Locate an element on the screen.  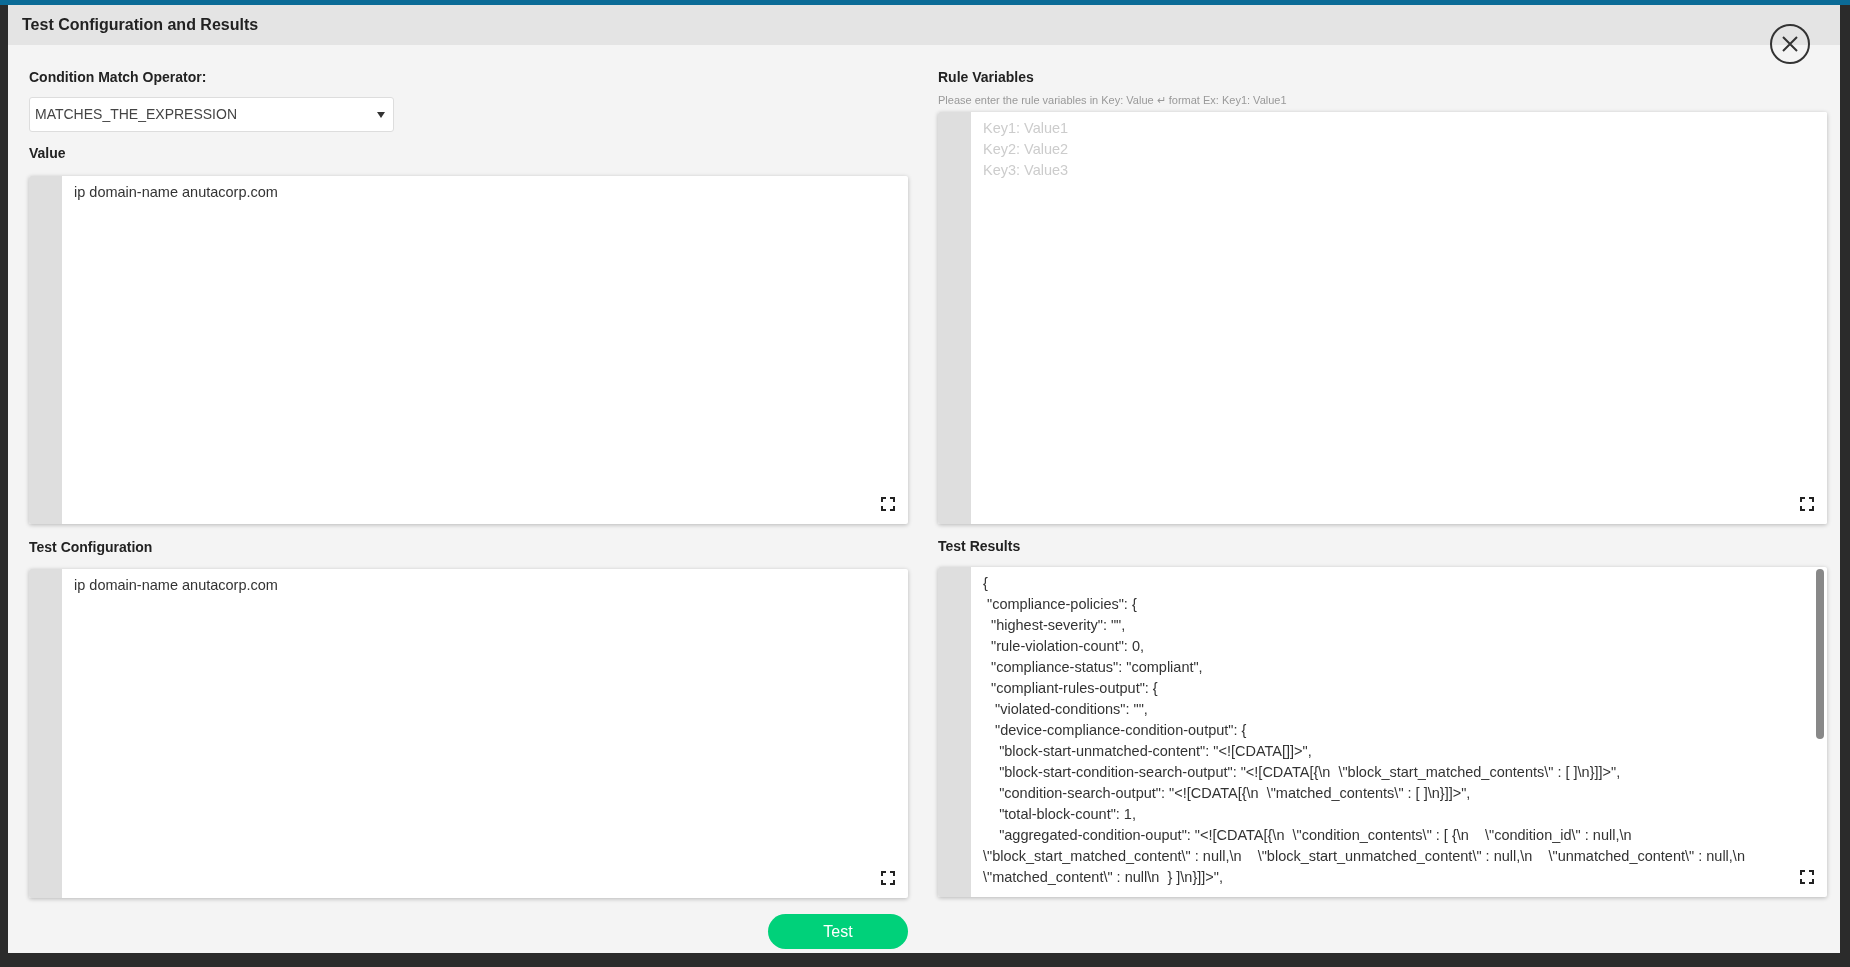
code-line: "compliant-rules-output": { is located at coordinates (1074, 688).